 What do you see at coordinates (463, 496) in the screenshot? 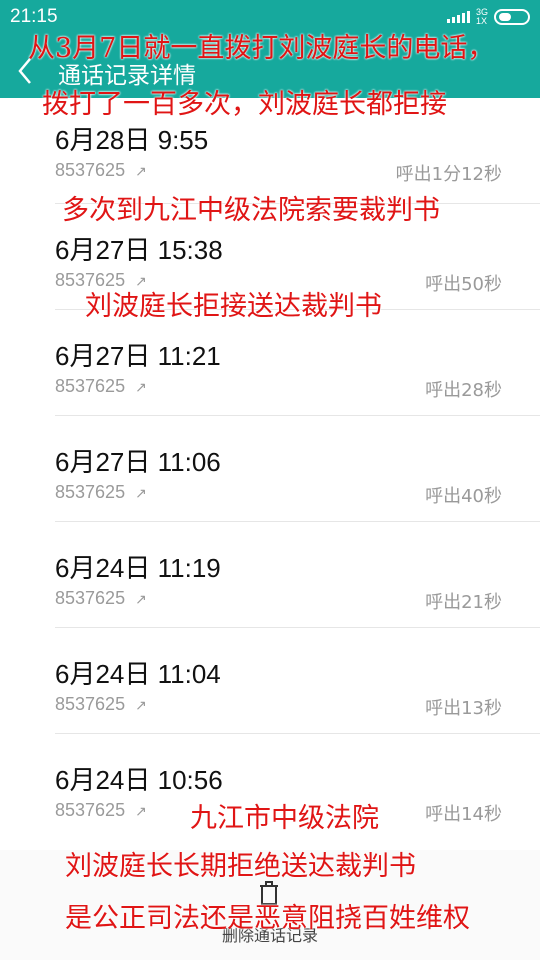
I see `call-status: 呼出40秒` at bounding box center [463, 496].